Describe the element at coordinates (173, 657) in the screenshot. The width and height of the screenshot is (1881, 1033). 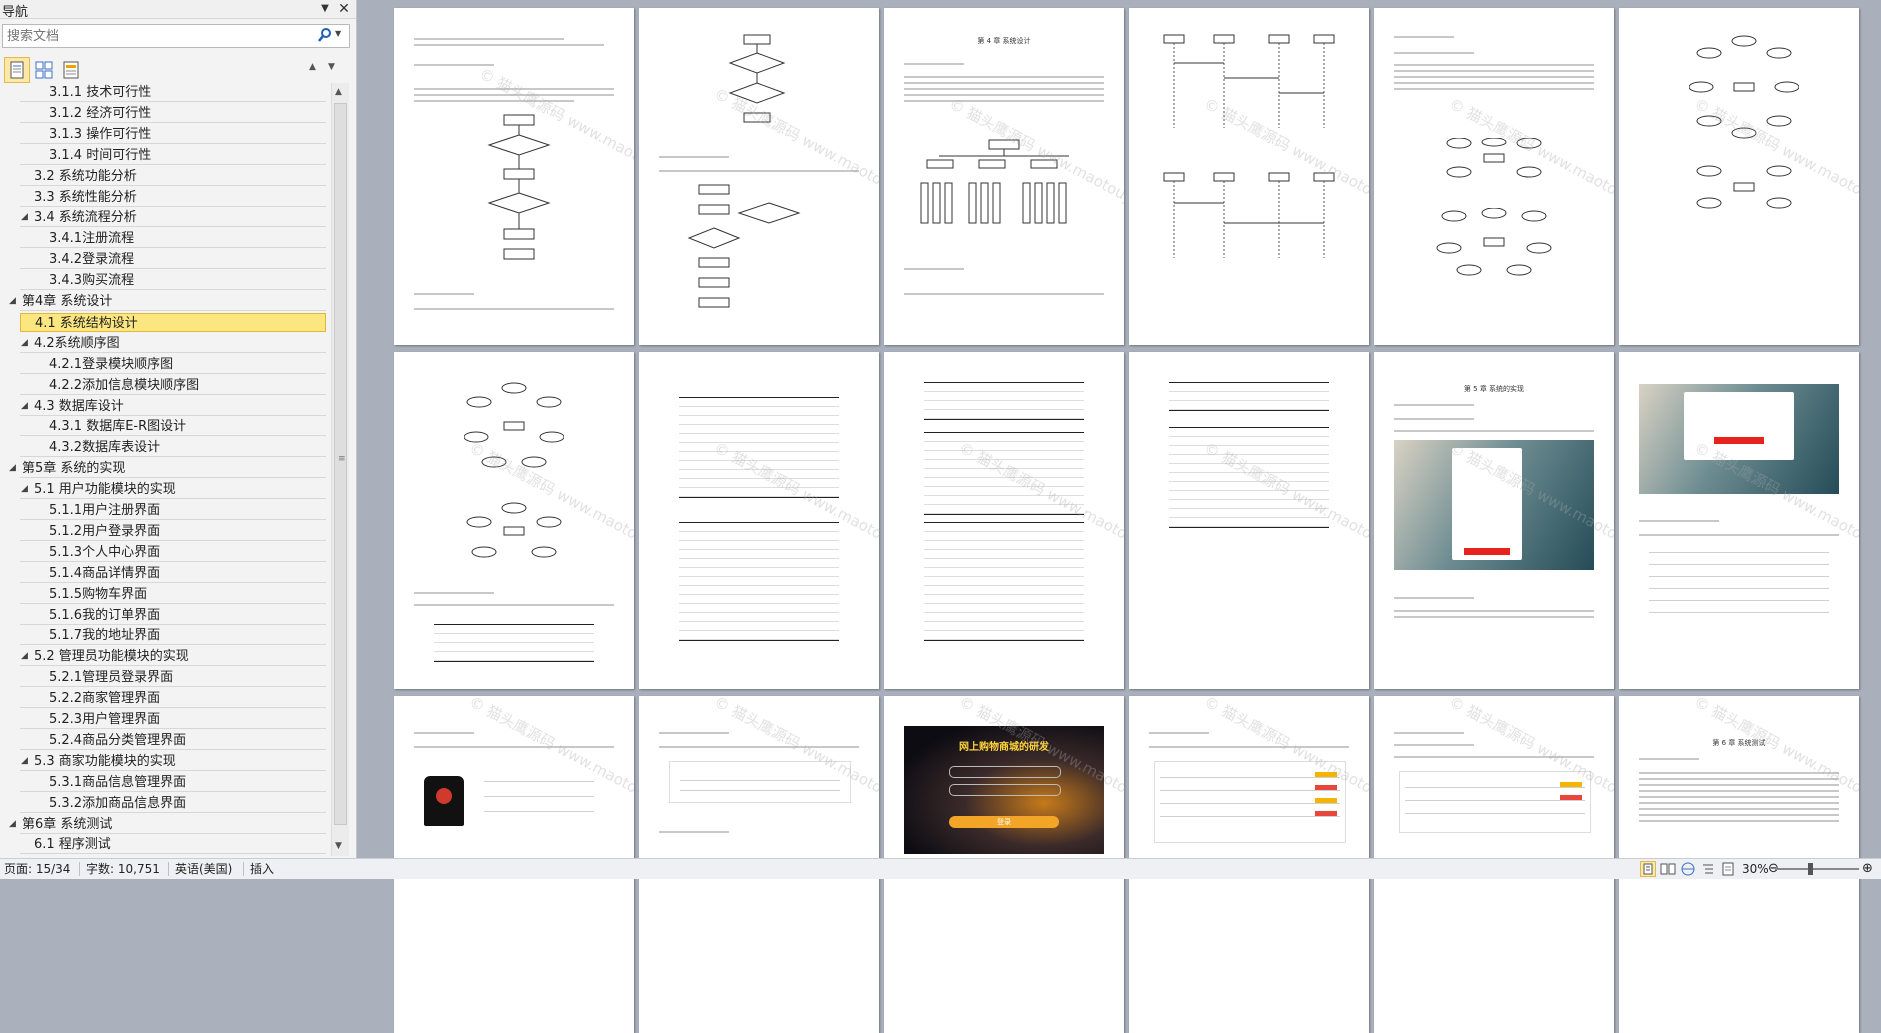
I see `nav-heading-item: ◢ 5.2 管理员功能模块的实现` at that location.